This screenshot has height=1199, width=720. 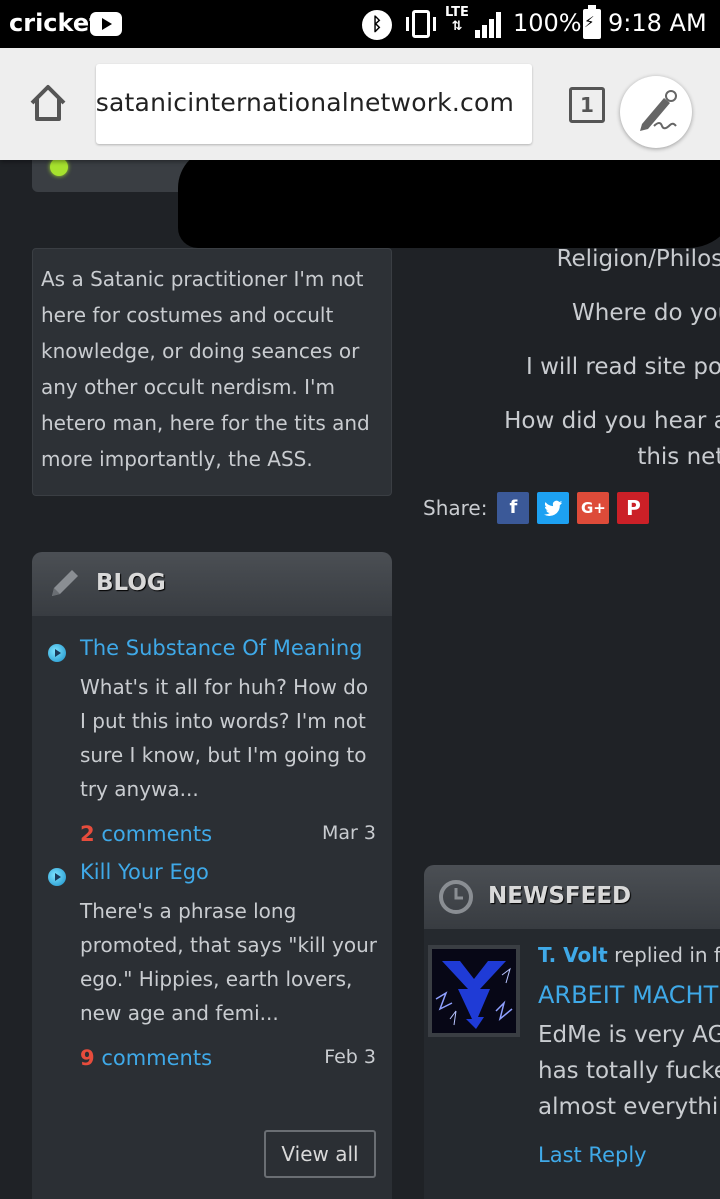 What do you see at coordinates (360, 24) in the screenshot?
I see `status-bar: cricket ᛒ LTE⇅ 100% 9:18 AM` at bounding box center [360, 24].